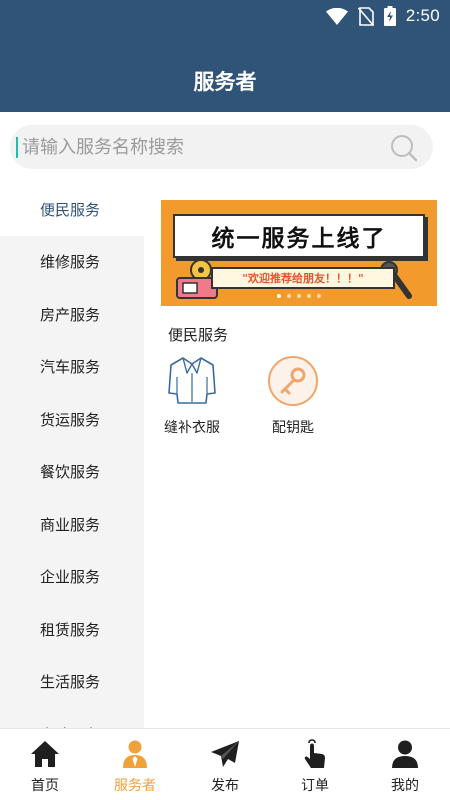 Image resolution: width=450 pixels, height=800 pixels. Describe the element at coordinates (225, 786) in the screenshot. I see `nav-label: 发布` at that location.